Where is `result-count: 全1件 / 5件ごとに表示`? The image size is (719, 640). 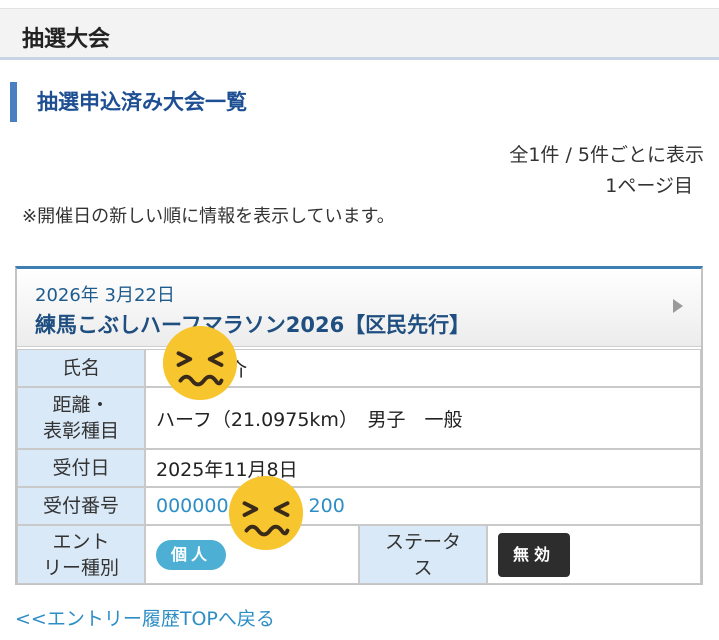 result-count: 全1件 / 5件ごとに表示 is located at coordinates (606, 155).